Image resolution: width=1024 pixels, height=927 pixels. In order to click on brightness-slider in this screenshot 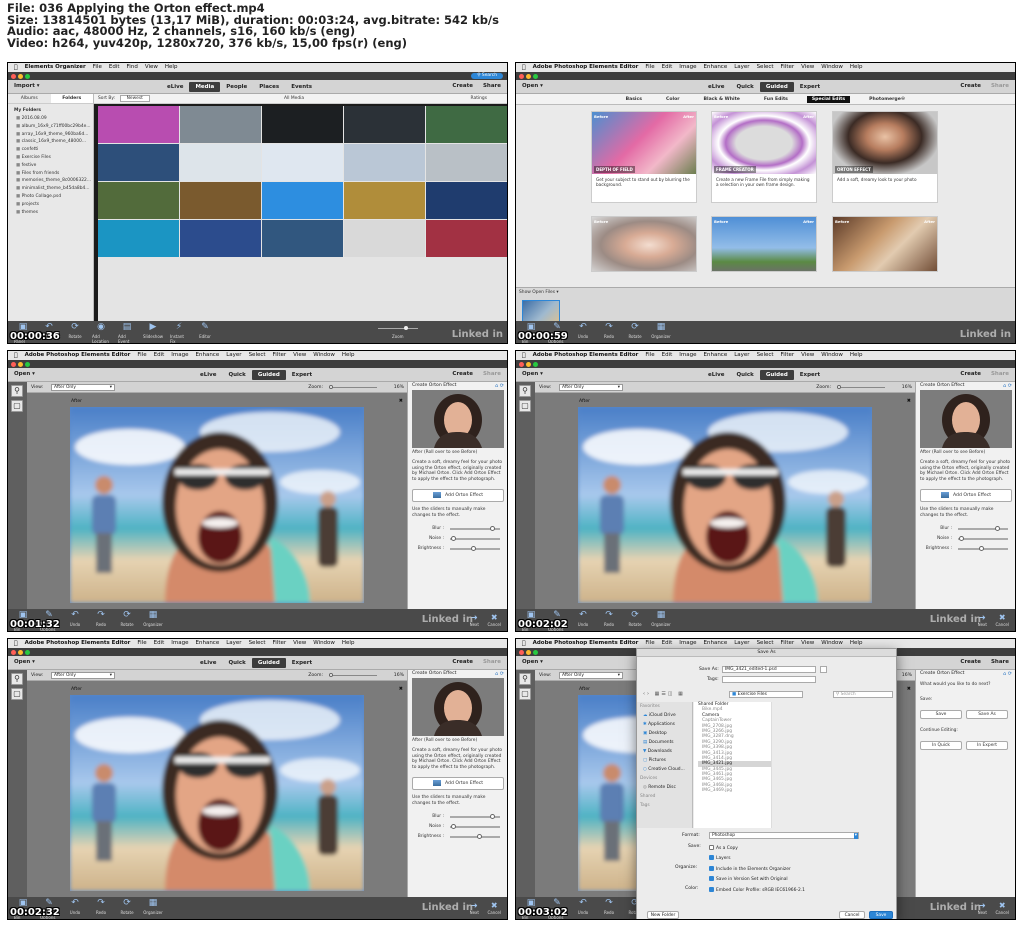, I will do `click(983, 548)`.